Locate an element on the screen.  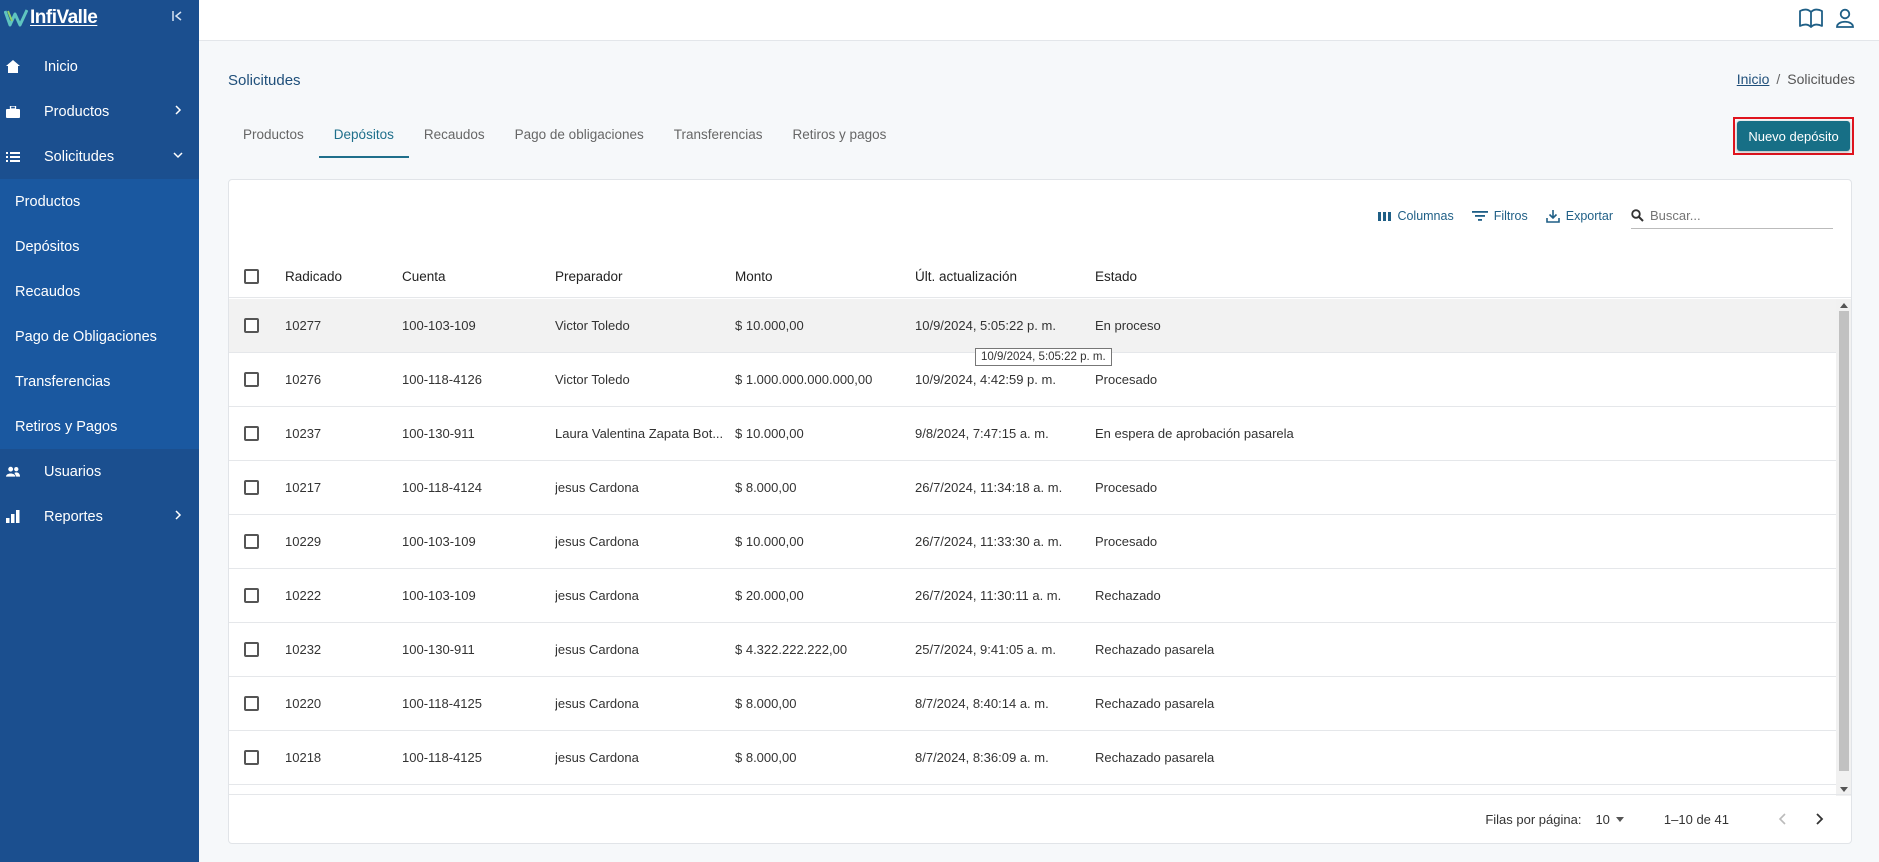
cell-cuenta: 100-118-4125 is located at coordinates (442, 703).